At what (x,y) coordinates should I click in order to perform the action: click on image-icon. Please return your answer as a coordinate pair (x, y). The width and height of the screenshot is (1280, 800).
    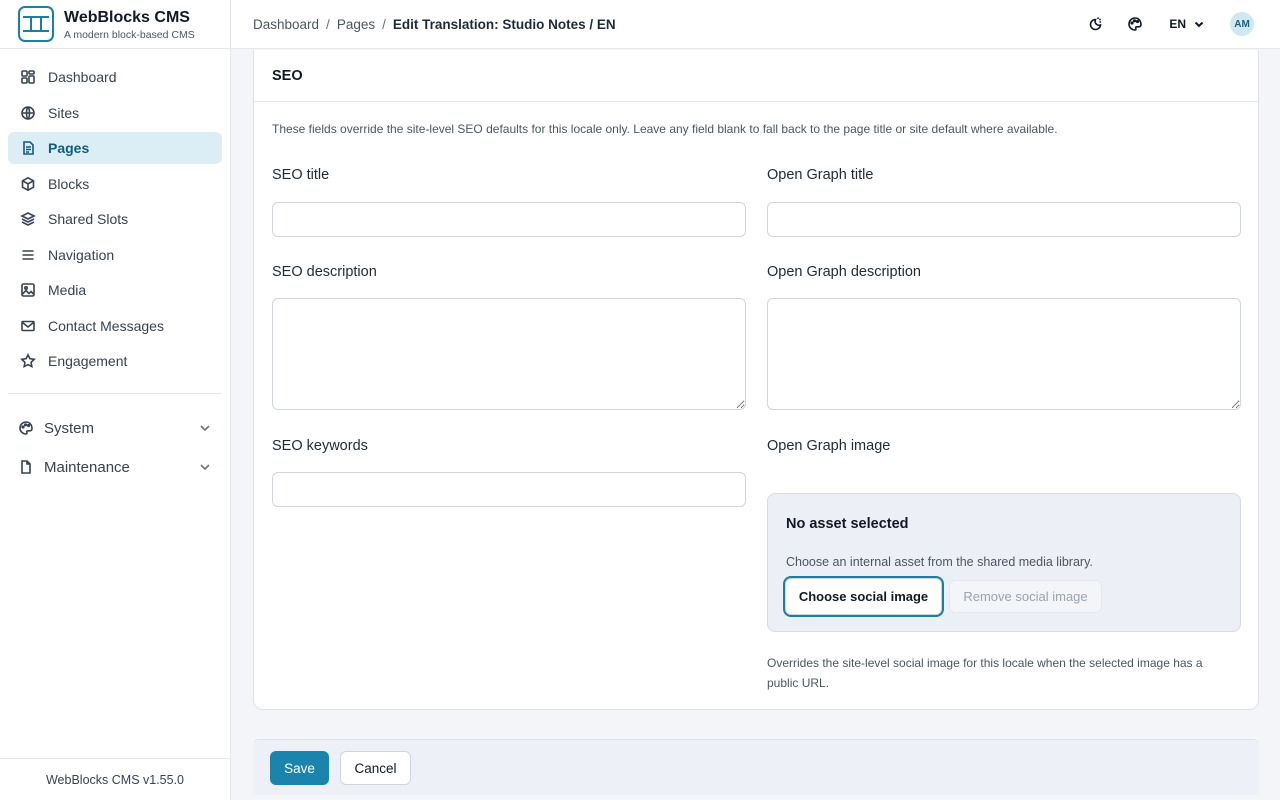
    Looking at the image, I should click on (28, 290).